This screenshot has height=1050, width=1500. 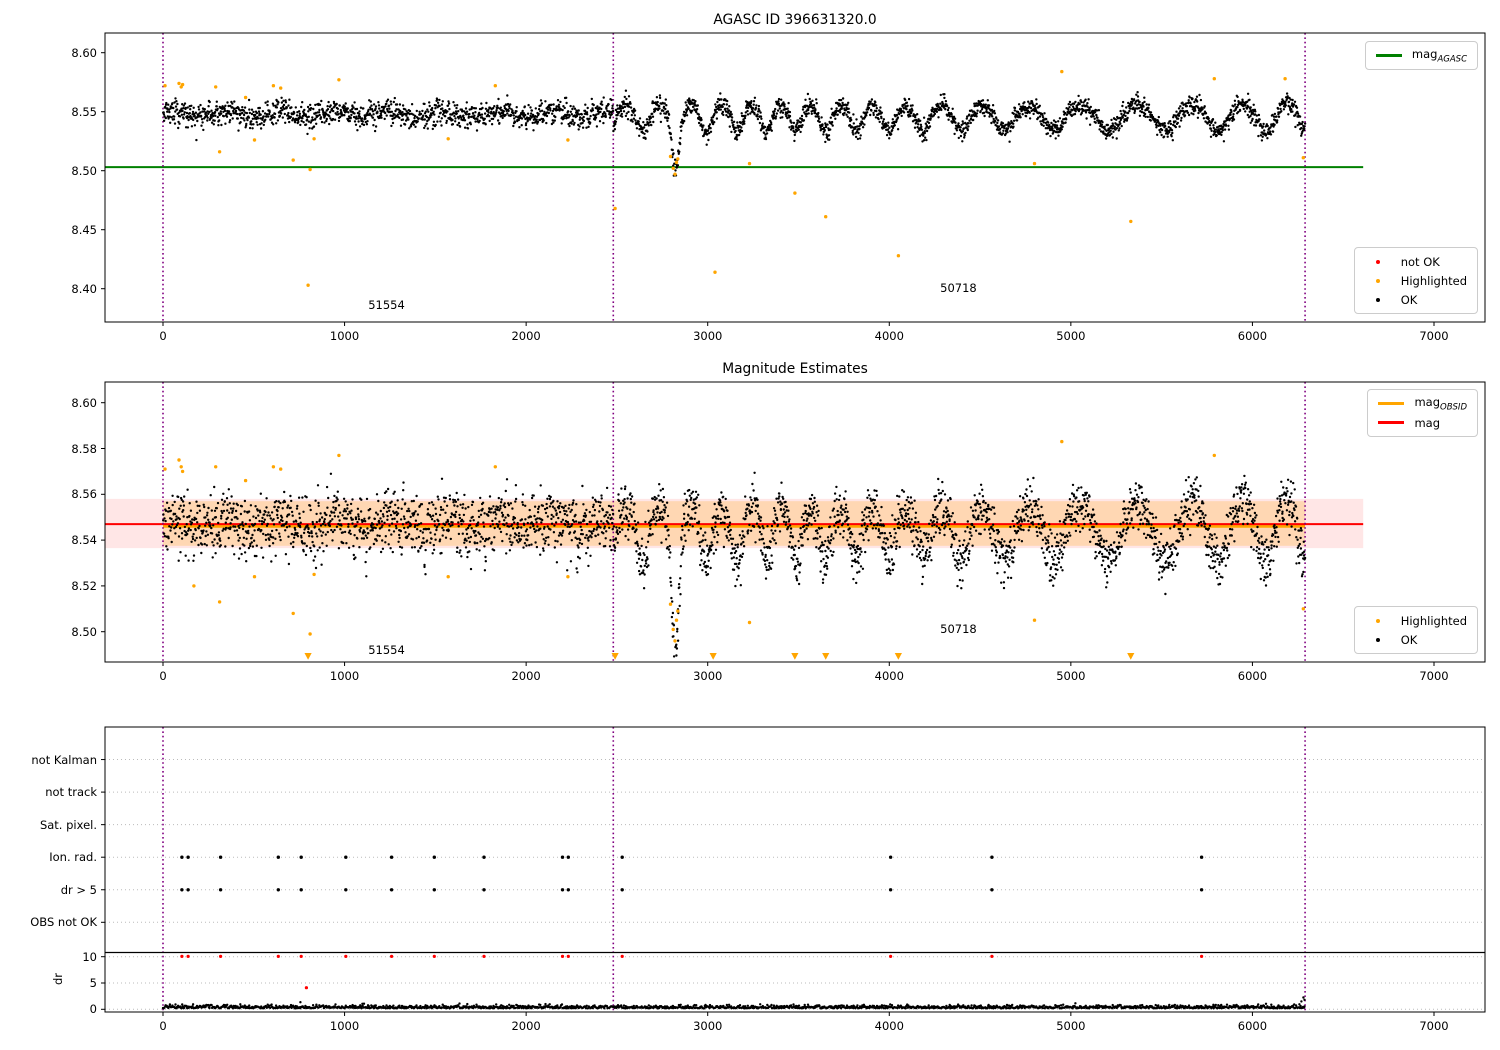 What do you see at coordinates (1389, 55) in the screenshot?
I see `mag-agasc-line-swatch` at bounding box center [1389, 55].